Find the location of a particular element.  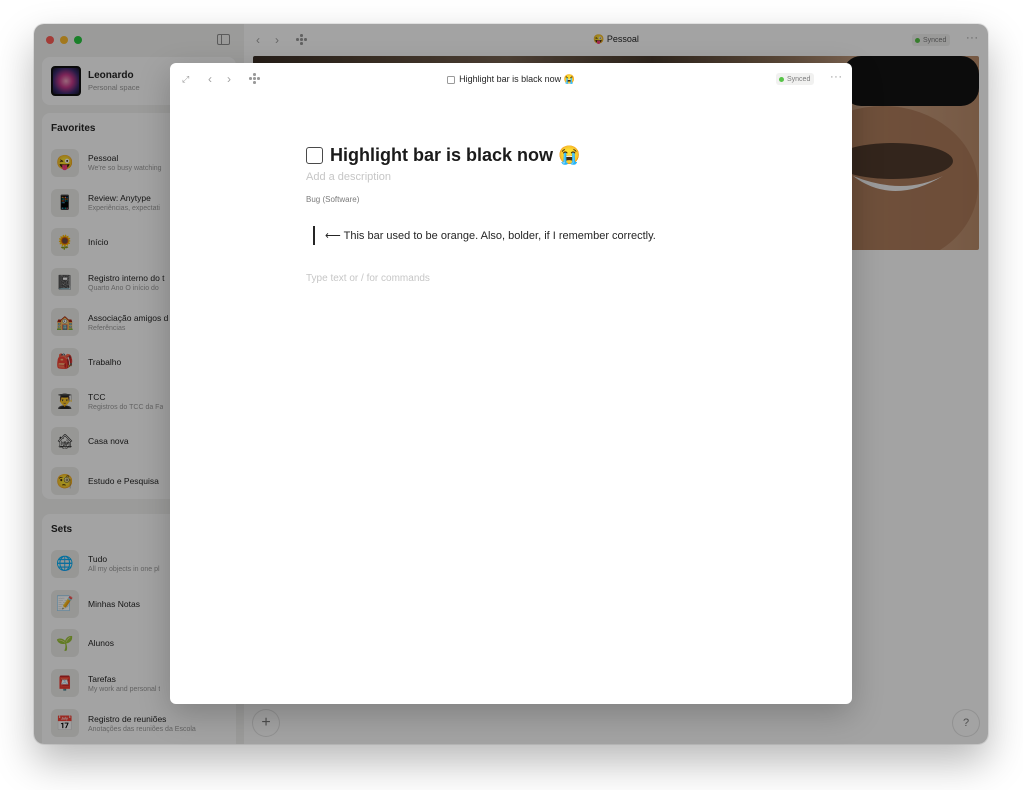

sync-status-badge: Synced is located at coordinates (795, 79).